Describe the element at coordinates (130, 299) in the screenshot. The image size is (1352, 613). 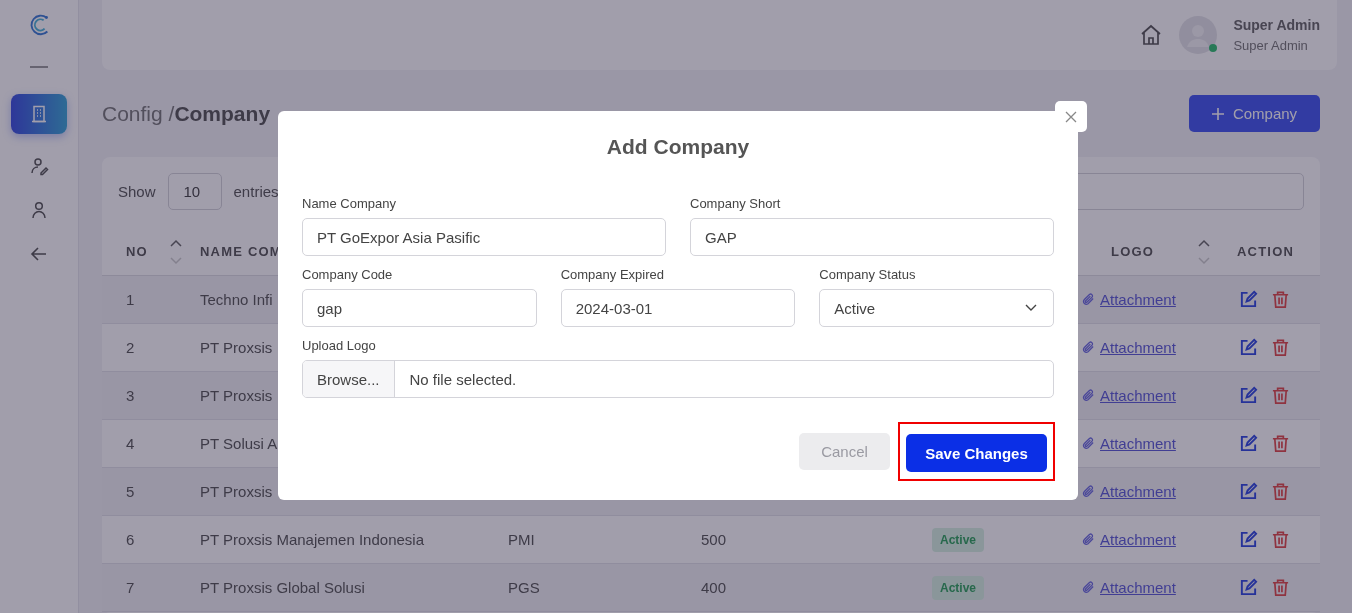
I see `table-cell: 1` at that location.